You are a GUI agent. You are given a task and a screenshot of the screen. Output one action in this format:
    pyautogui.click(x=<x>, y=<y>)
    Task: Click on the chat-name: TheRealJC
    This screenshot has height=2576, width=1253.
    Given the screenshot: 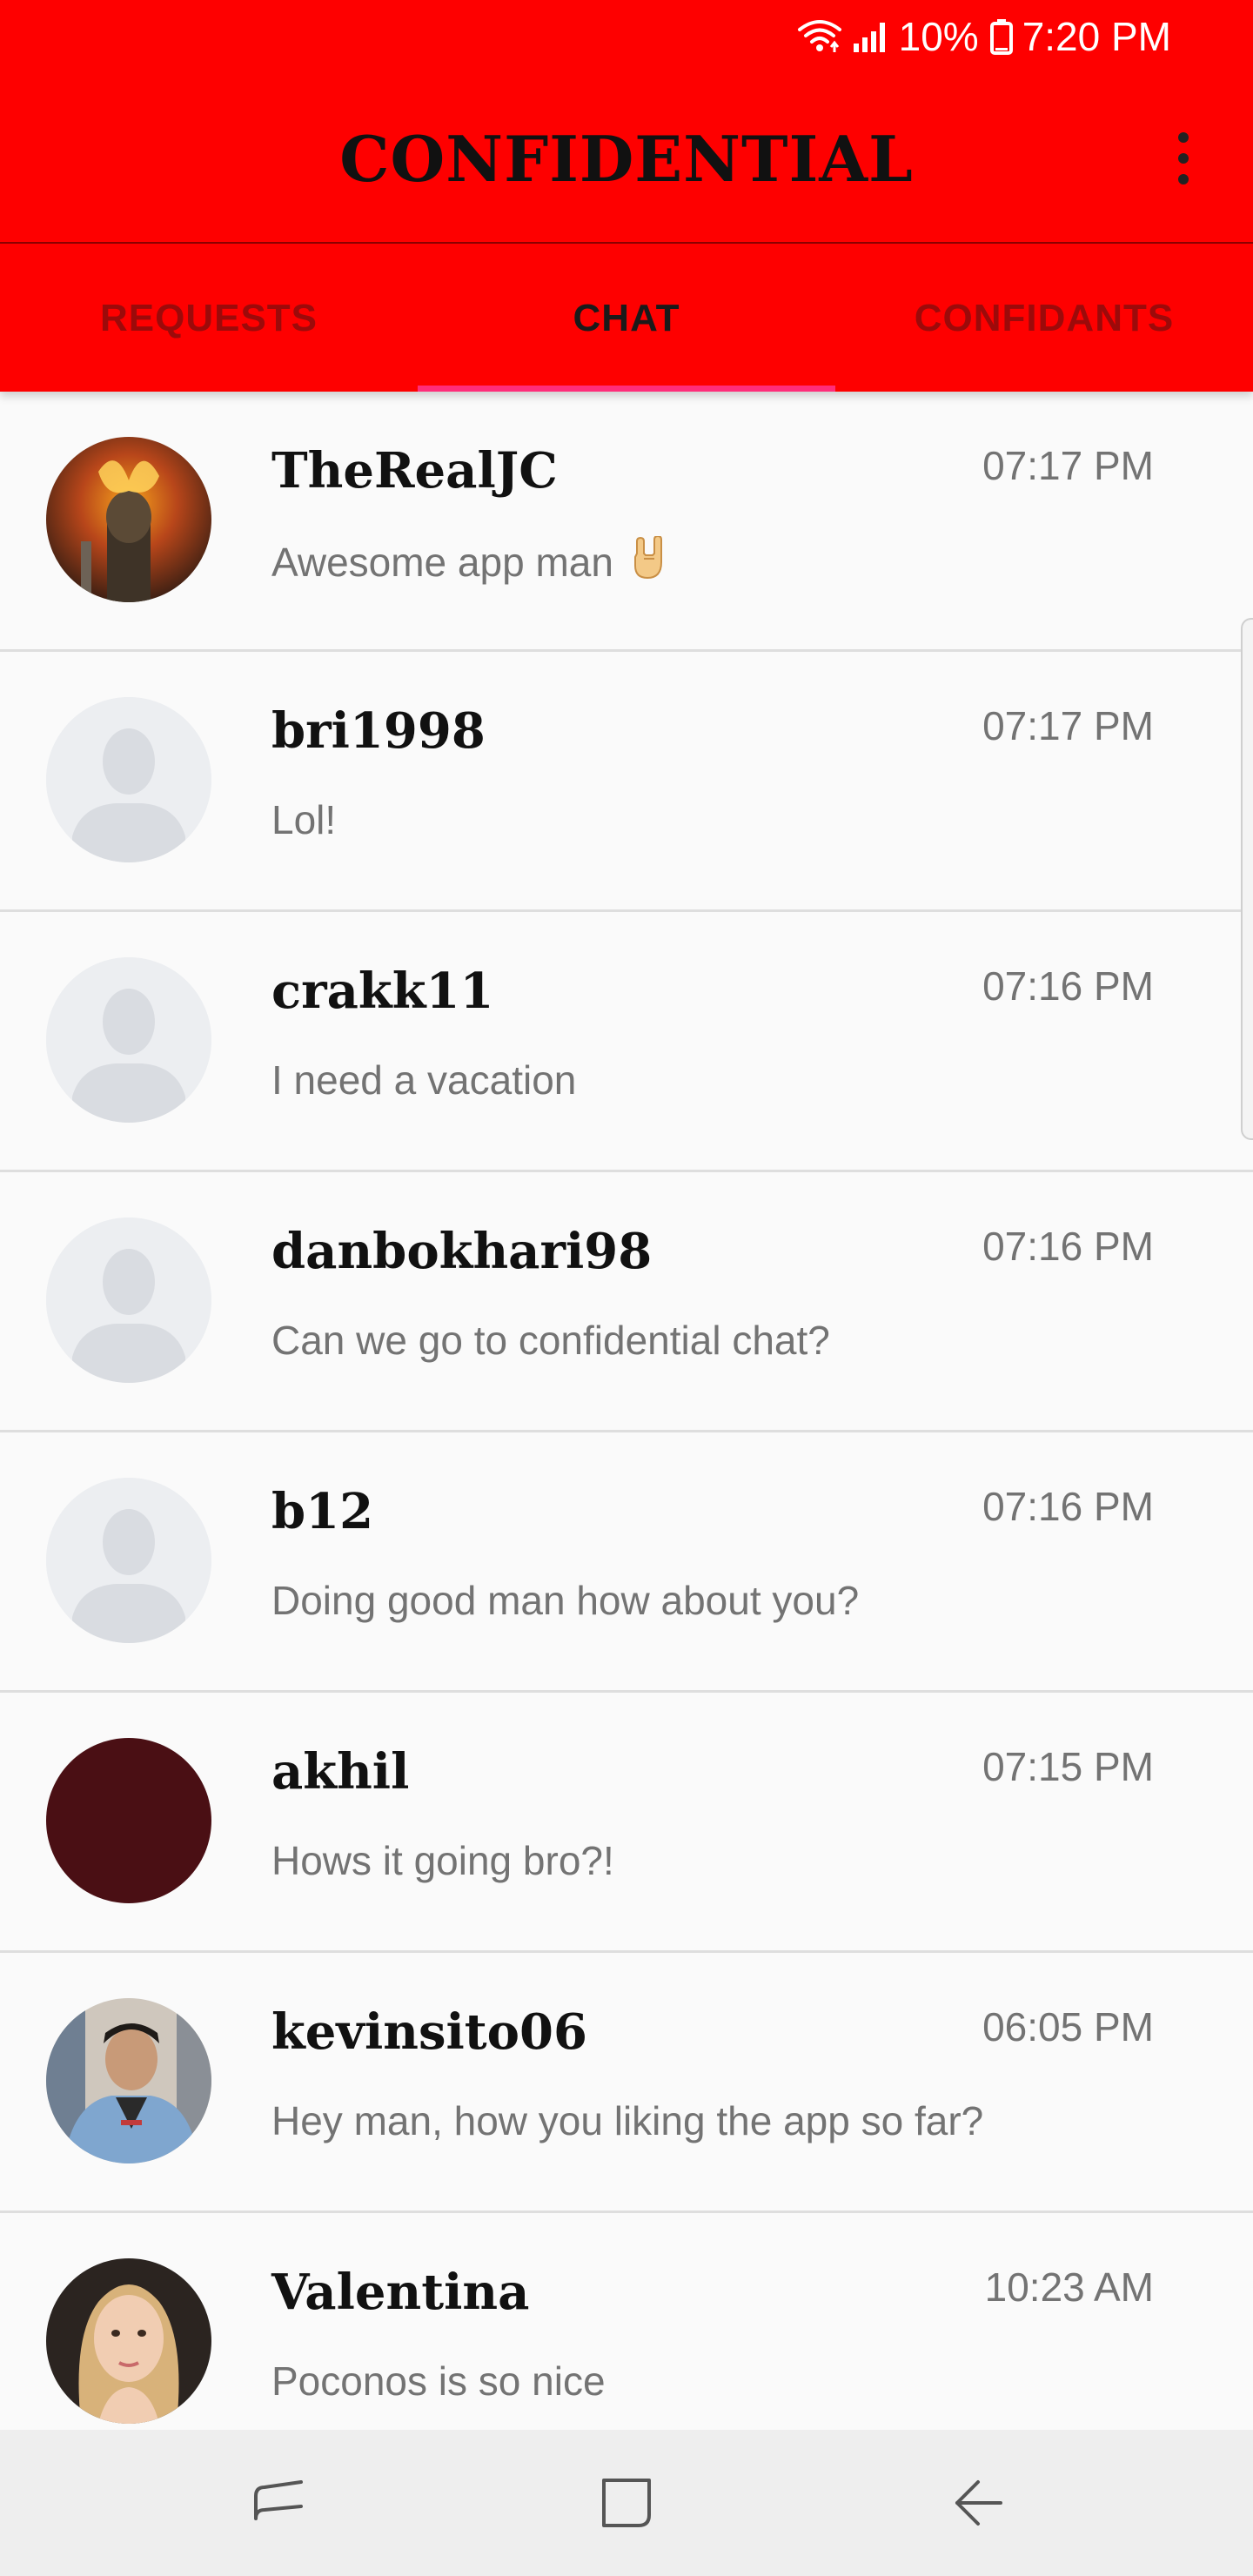 What is the action you would take?
    pyautogui.click(x=414, y=471)
    